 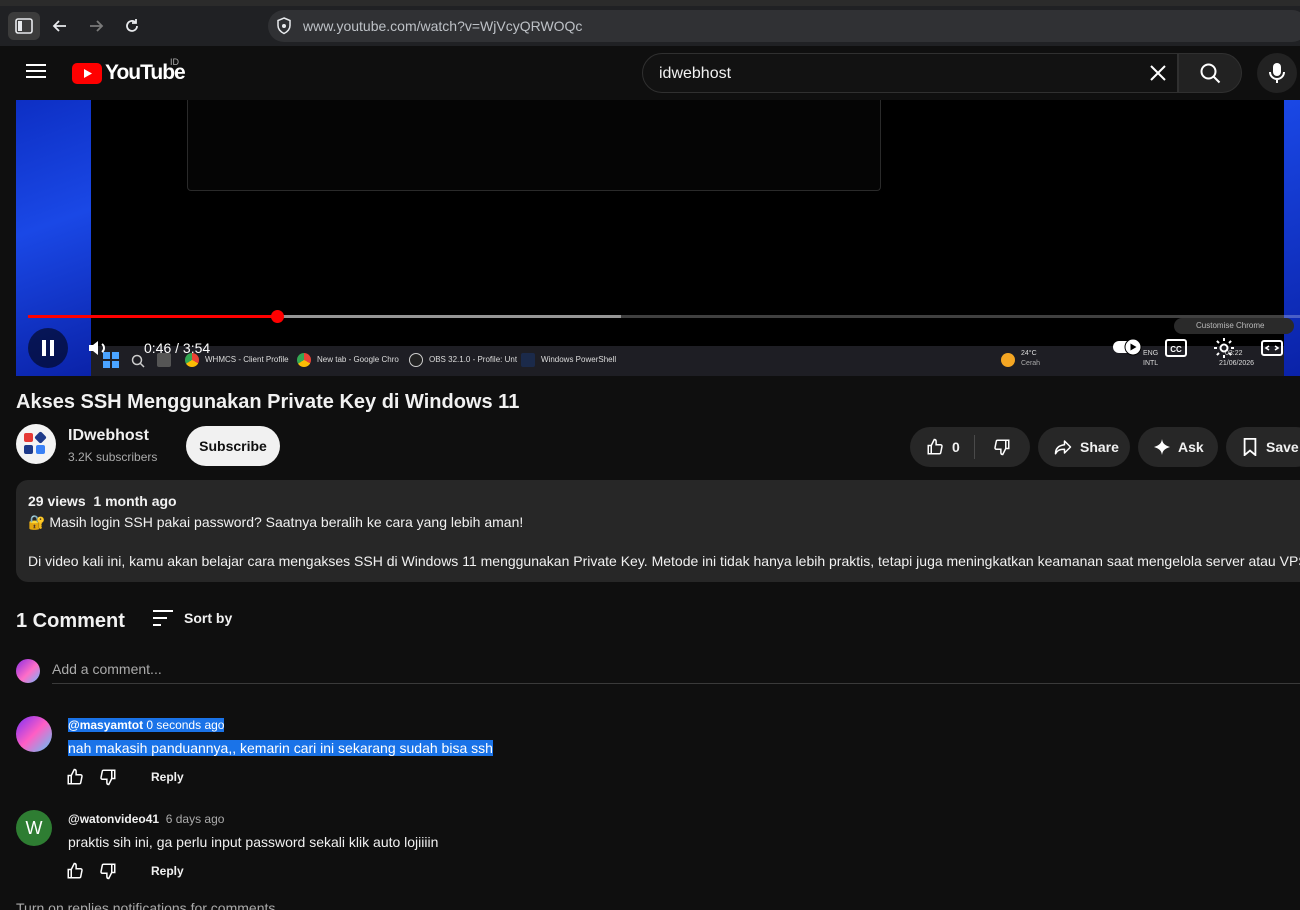 I want to click on autoplay-toggle-icon, so click(x=1127, y=347).